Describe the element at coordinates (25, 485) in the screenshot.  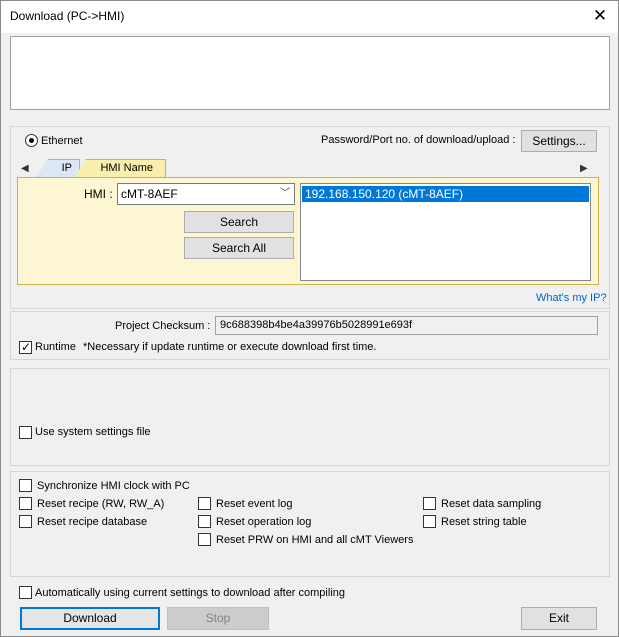
I see `sync-clock-checkbox` at that location.